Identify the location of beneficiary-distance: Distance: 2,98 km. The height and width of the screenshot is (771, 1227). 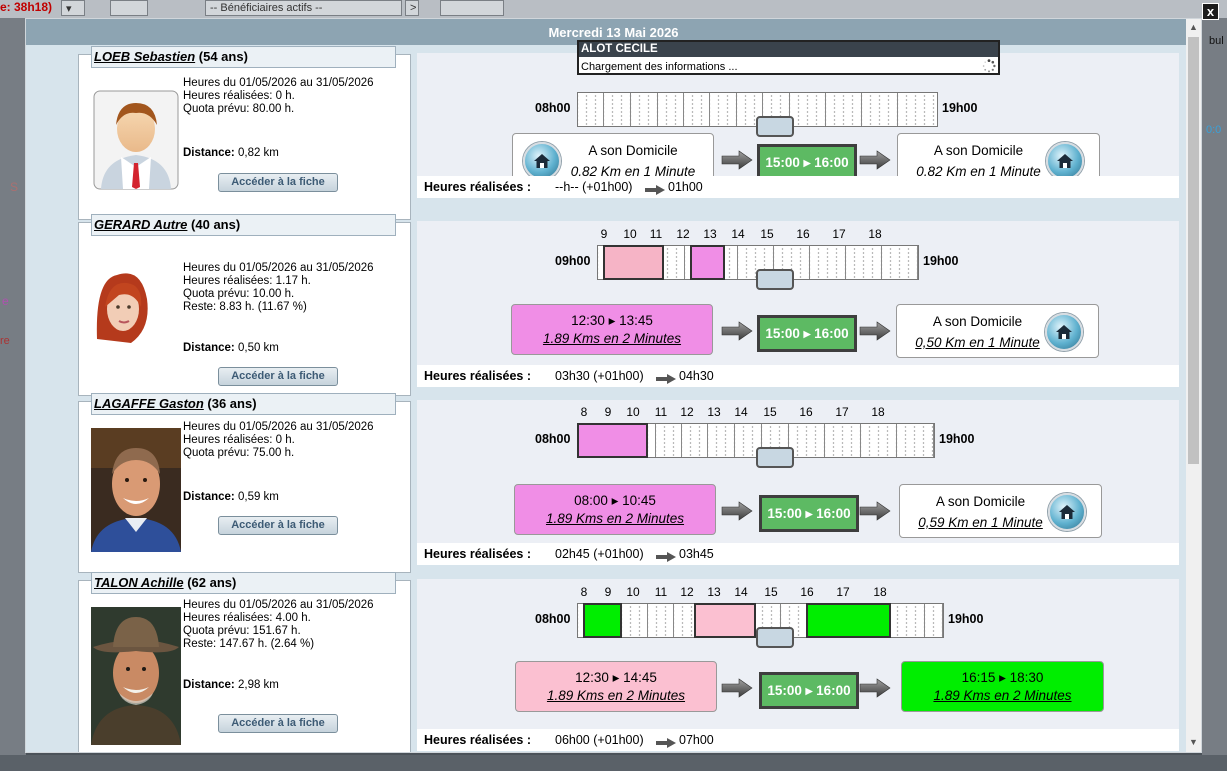
(231, 685).